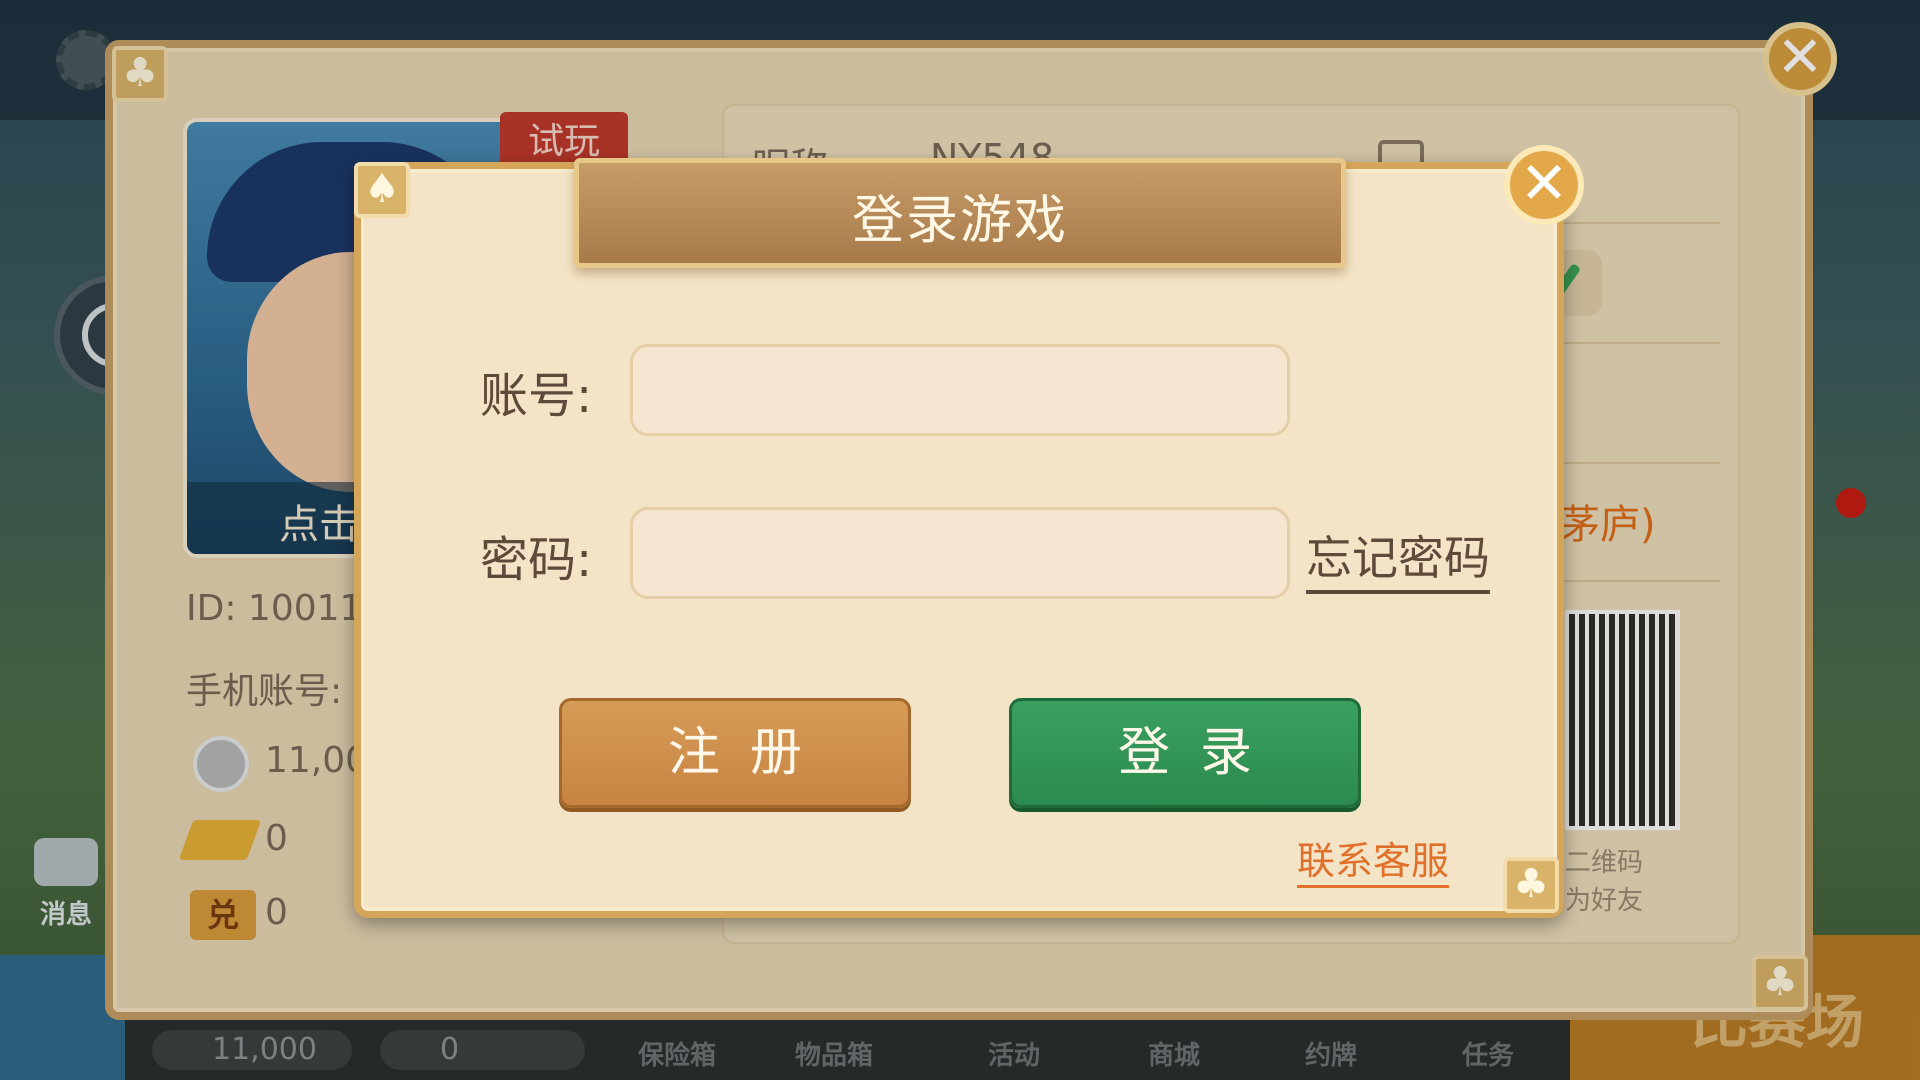  Describe the element at coordinates (735, 753) in the screenshot. I see `register-button: 注册` at that location.